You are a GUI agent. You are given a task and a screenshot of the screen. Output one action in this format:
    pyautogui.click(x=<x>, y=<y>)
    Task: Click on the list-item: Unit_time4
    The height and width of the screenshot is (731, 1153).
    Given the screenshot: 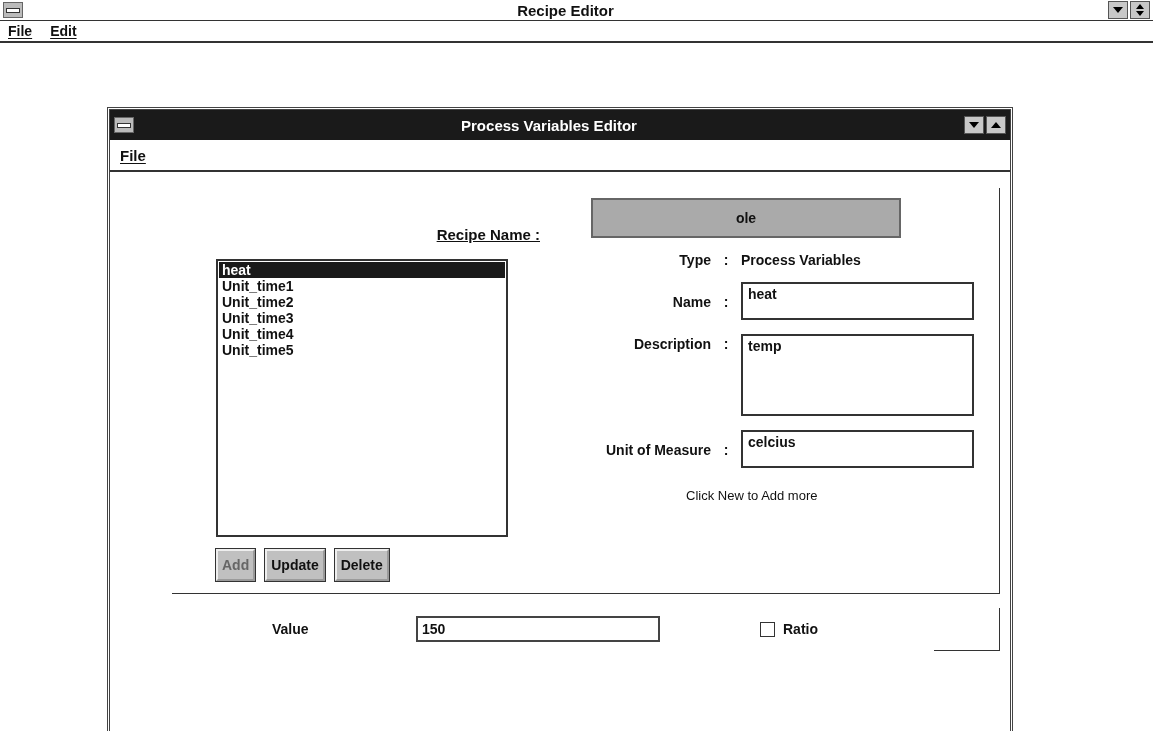 What is the action you would take?
    pyautogui.click(x=362, y=334)
    